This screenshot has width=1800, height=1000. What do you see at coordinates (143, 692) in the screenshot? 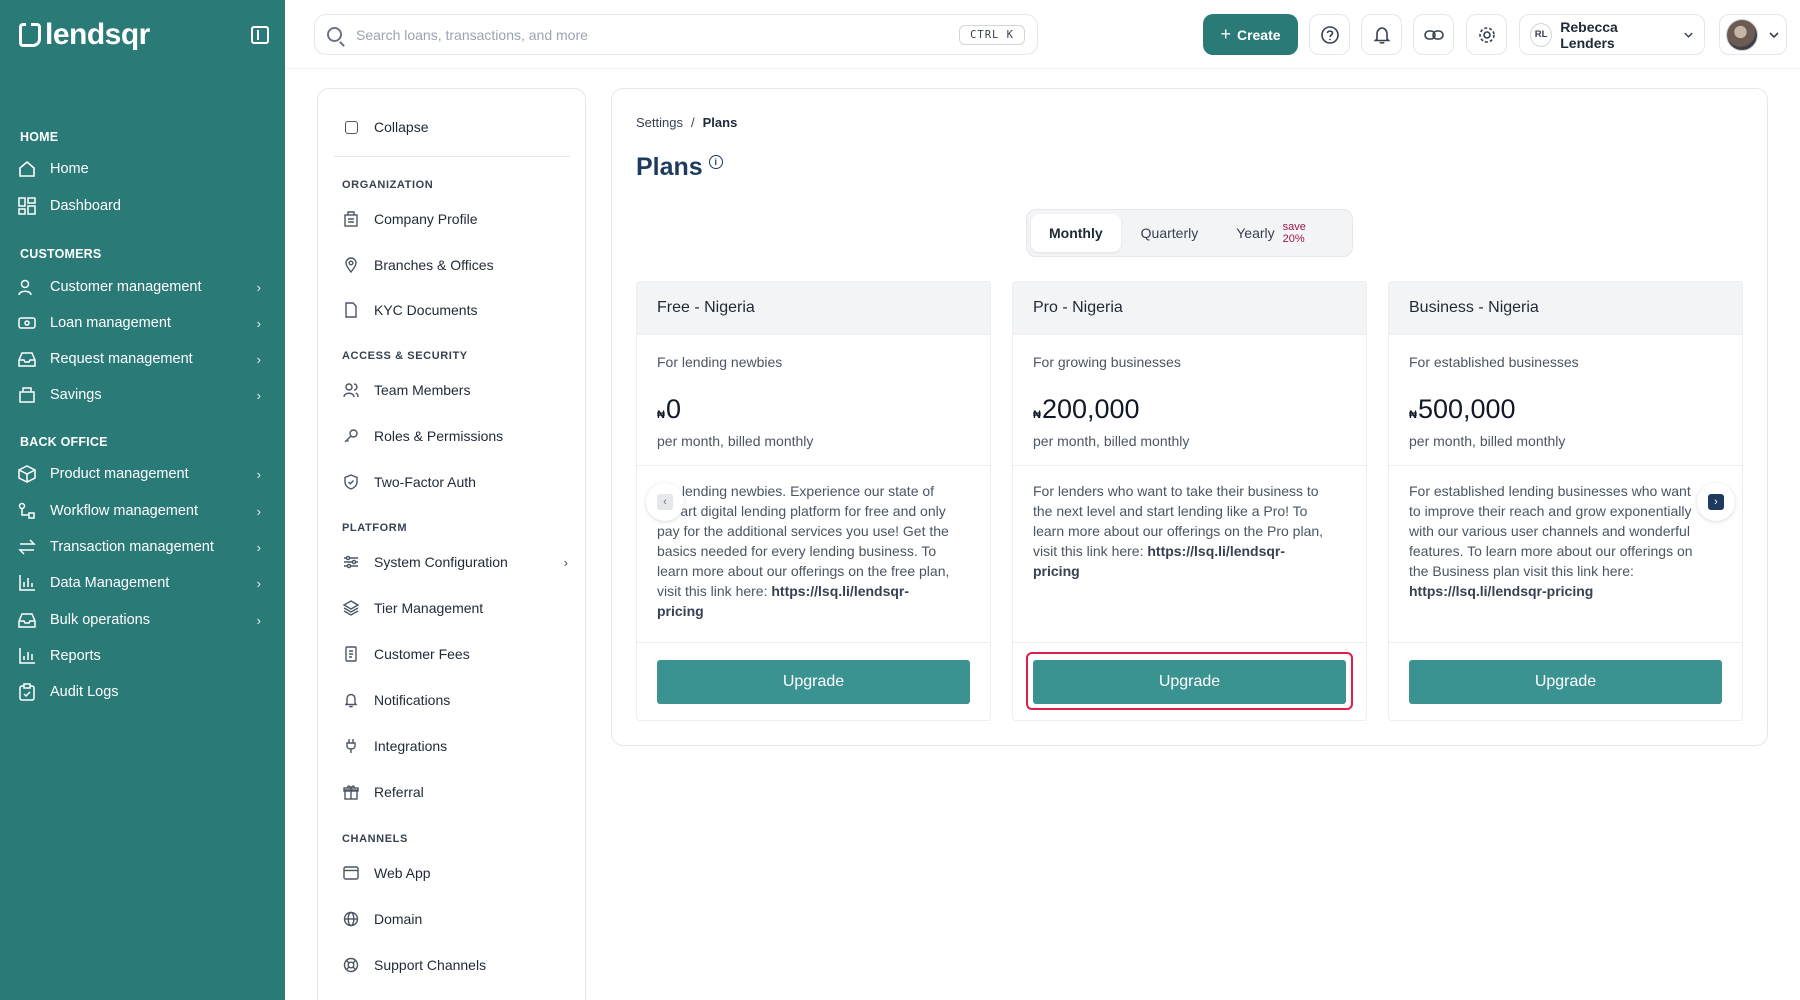
I see `sidebar-item-audit-logs: Audit Logs` at bounding box center [143, 692].